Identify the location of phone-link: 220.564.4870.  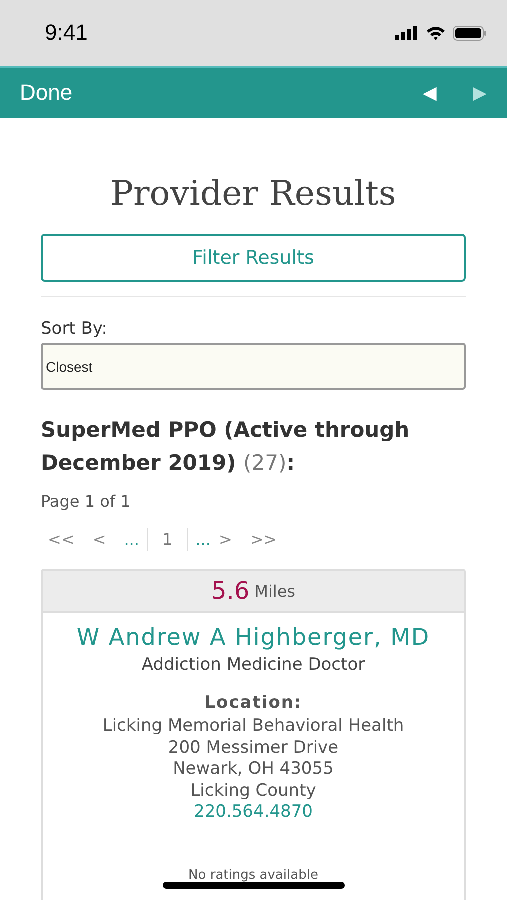
(253, 813).